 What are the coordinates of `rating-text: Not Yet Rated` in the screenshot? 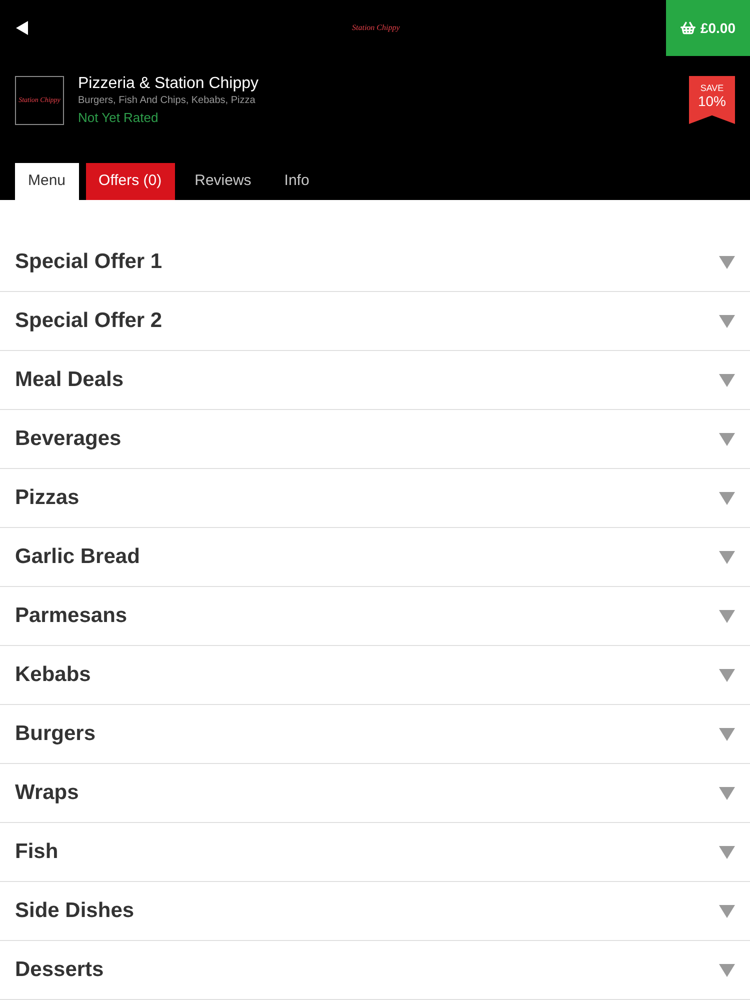 It's located at (119, 118).